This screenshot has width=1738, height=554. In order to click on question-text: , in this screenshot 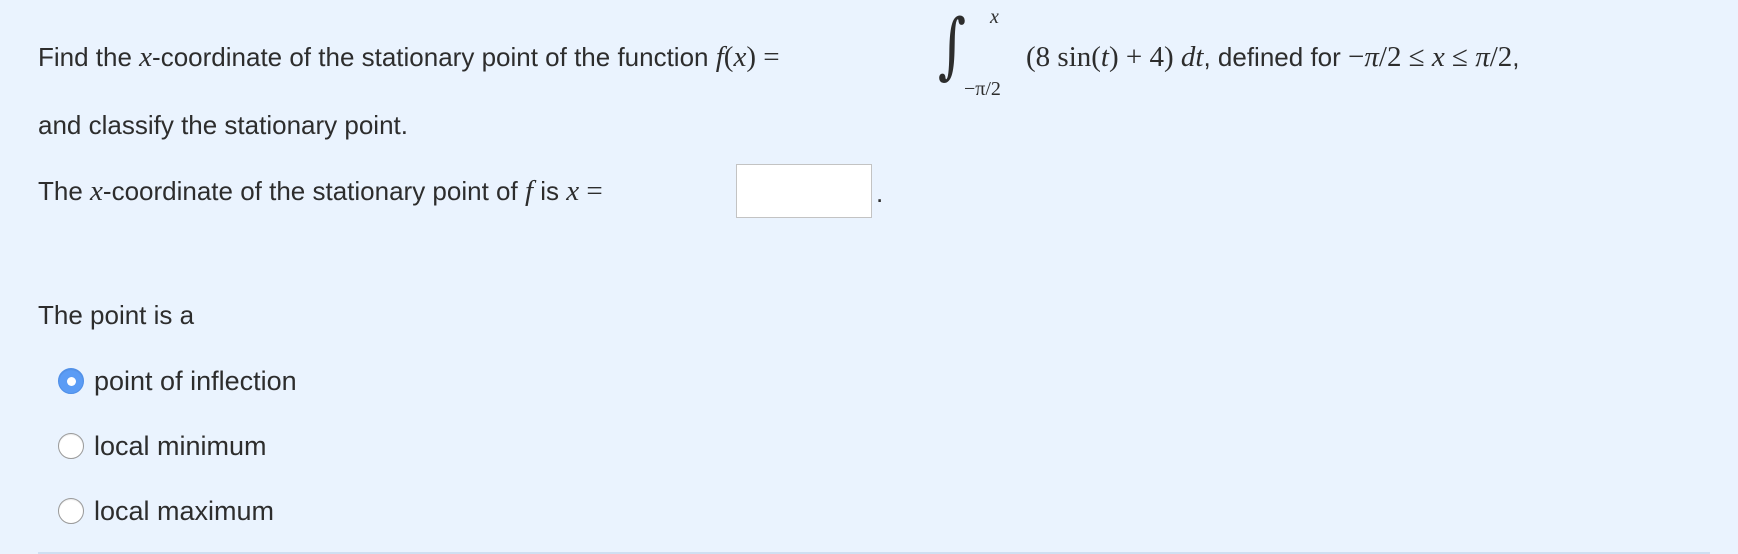, I will do `click(1516, 57)`.